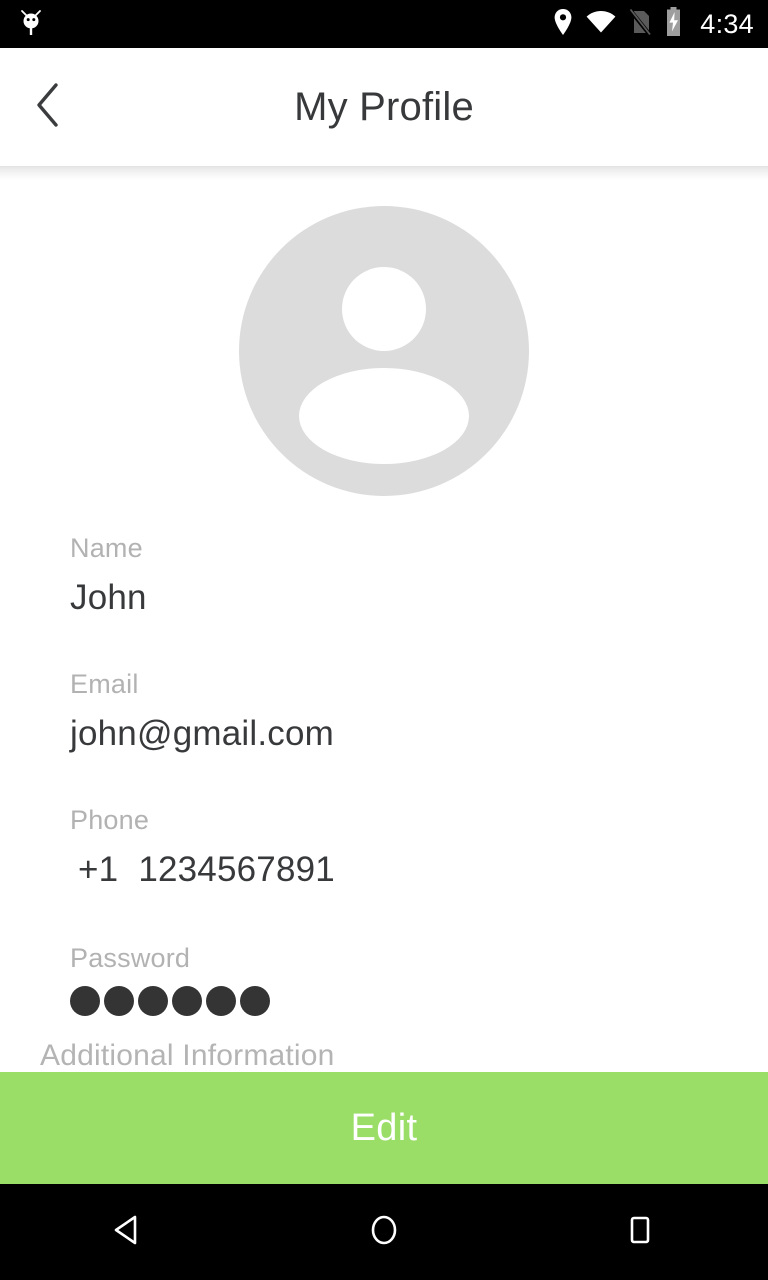 Image resolution: width=768 pixels, height=1280 pixels. I want to click on field-name: Name John, so click(419, 575).